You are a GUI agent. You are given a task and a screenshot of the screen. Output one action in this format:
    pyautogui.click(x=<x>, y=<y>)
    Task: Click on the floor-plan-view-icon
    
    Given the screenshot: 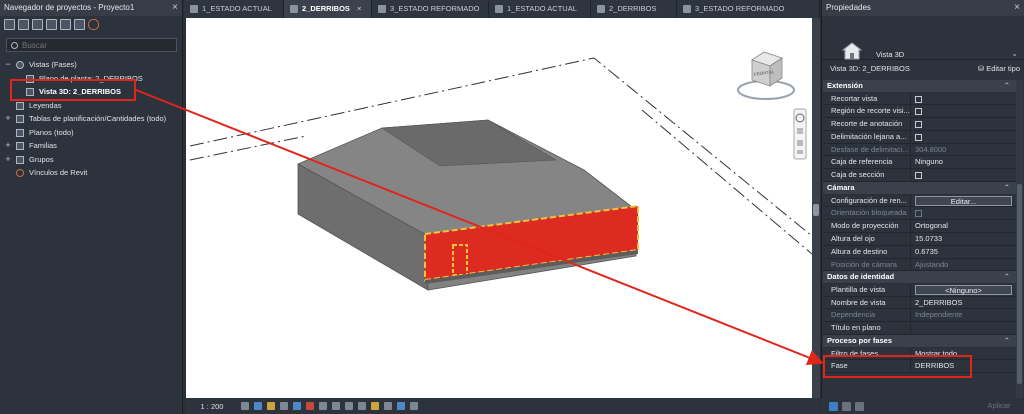 What is the action you would take?
    pyautogui.click(x=499, y=9)
    